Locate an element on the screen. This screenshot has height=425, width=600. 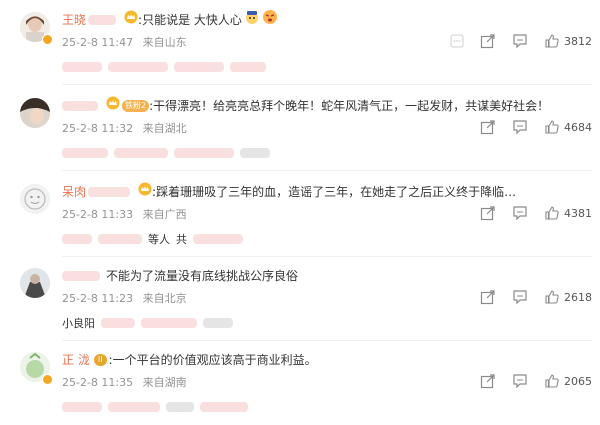
like-count: 4381 is located at coordinates (578, 213).